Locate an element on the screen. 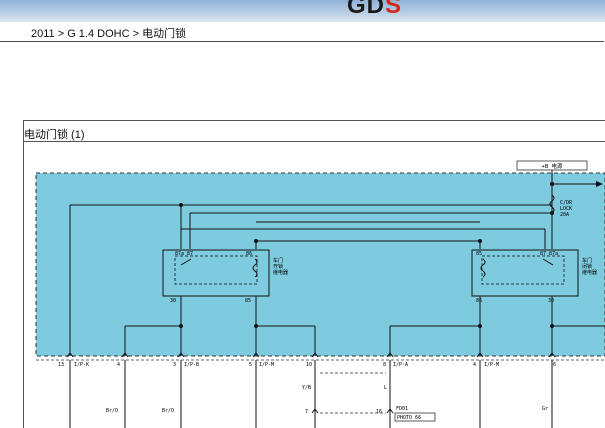  svg-text: 87a 87 is located at coordinates (184, 254).